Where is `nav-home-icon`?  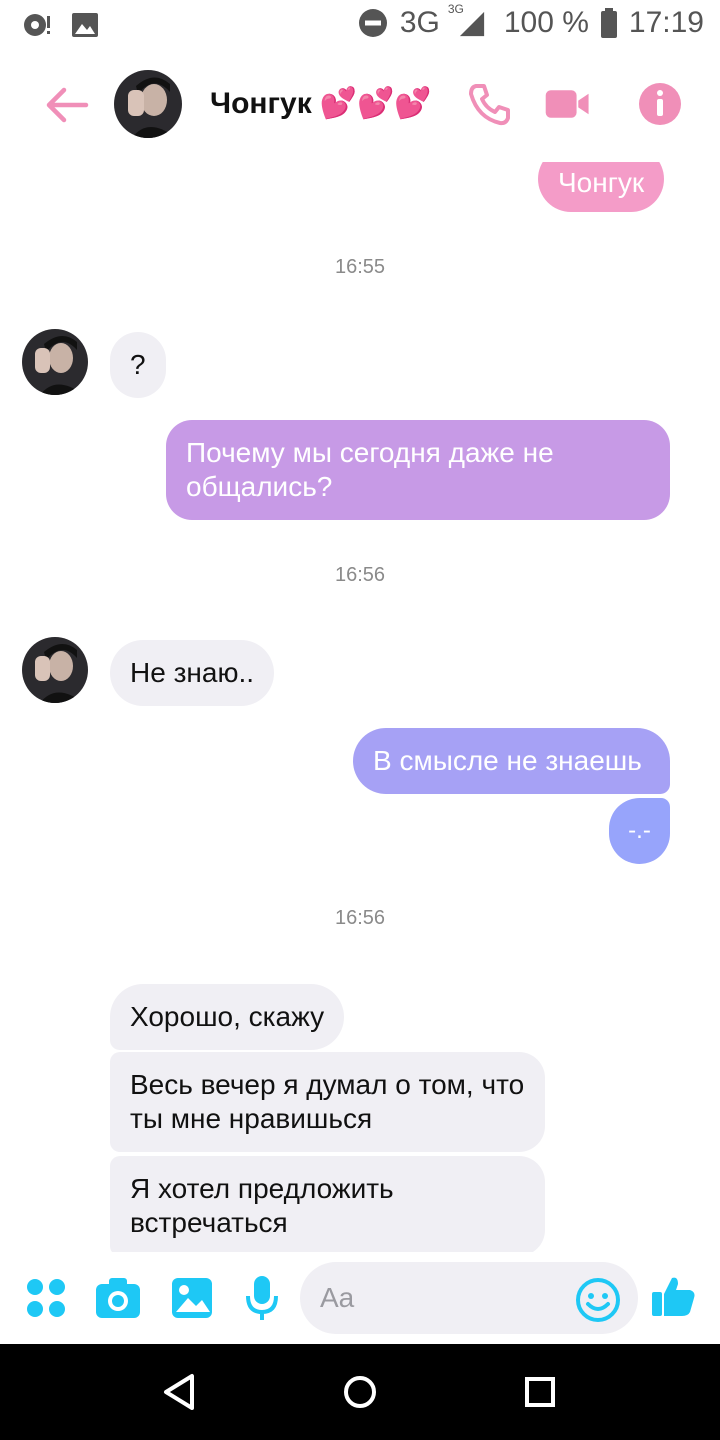 nav-home-icon is located at coordinates (360, 1392).